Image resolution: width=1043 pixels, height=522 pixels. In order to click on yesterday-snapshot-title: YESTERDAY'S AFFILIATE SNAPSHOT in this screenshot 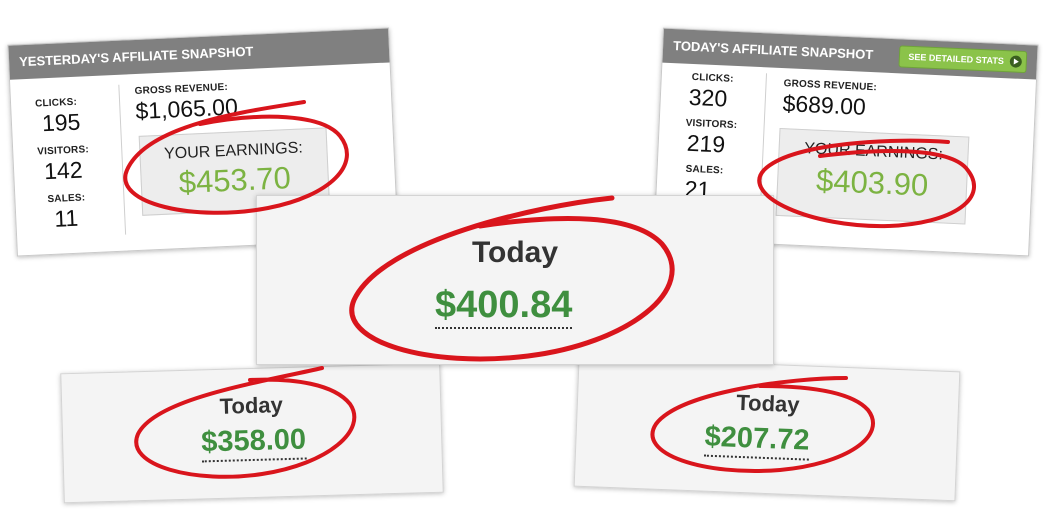, I will do `click(136, 56)`.